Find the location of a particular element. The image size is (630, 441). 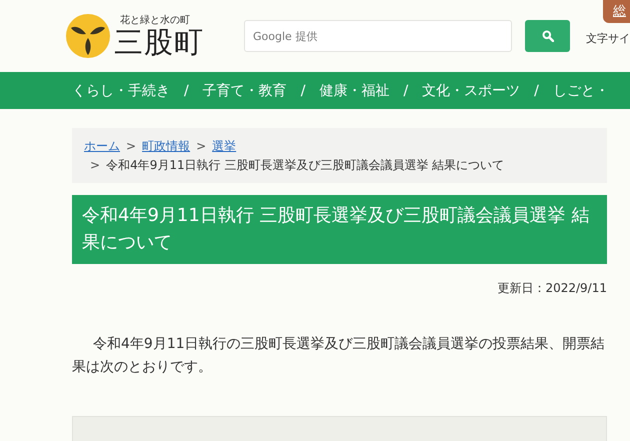

search-button is located at coordinates (547, 36).